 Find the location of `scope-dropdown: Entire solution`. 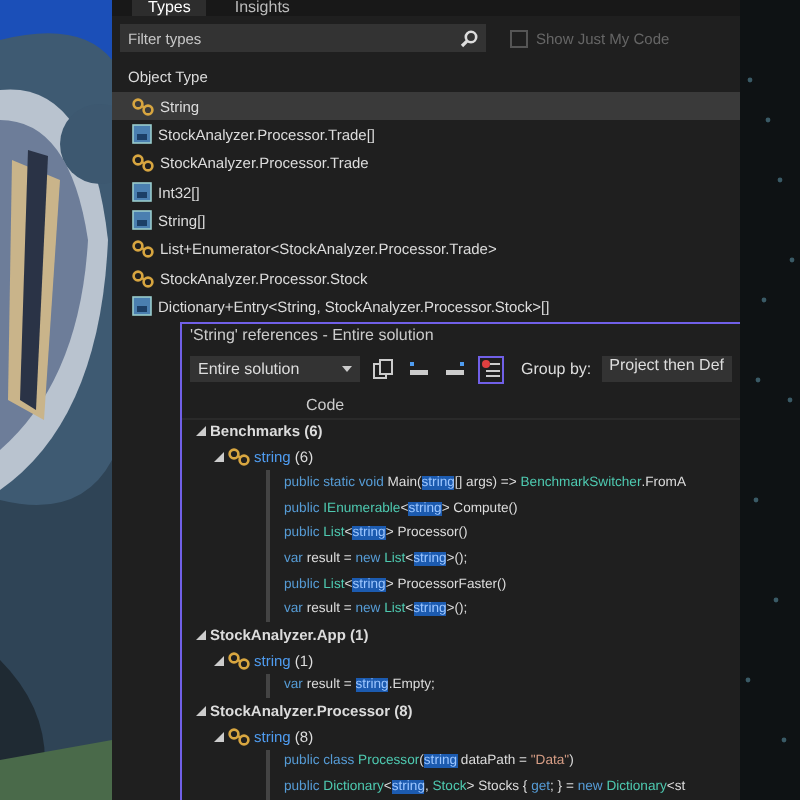

scope-dropdown: Entire solution is located at coordinates (275, 369).